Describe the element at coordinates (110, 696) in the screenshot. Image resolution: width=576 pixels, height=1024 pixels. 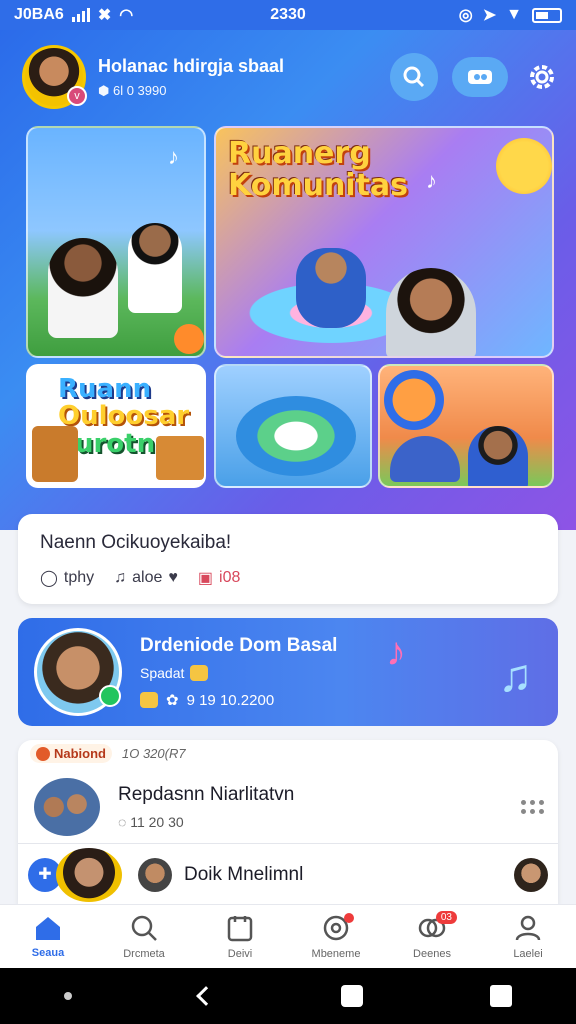
I see `call-icon` at that location.